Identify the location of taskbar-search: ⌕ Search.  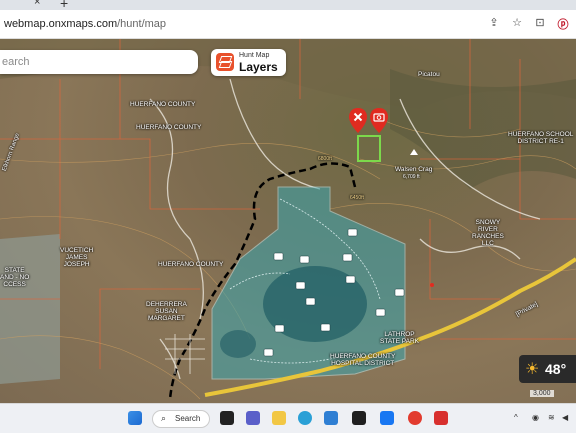
(181, 419).